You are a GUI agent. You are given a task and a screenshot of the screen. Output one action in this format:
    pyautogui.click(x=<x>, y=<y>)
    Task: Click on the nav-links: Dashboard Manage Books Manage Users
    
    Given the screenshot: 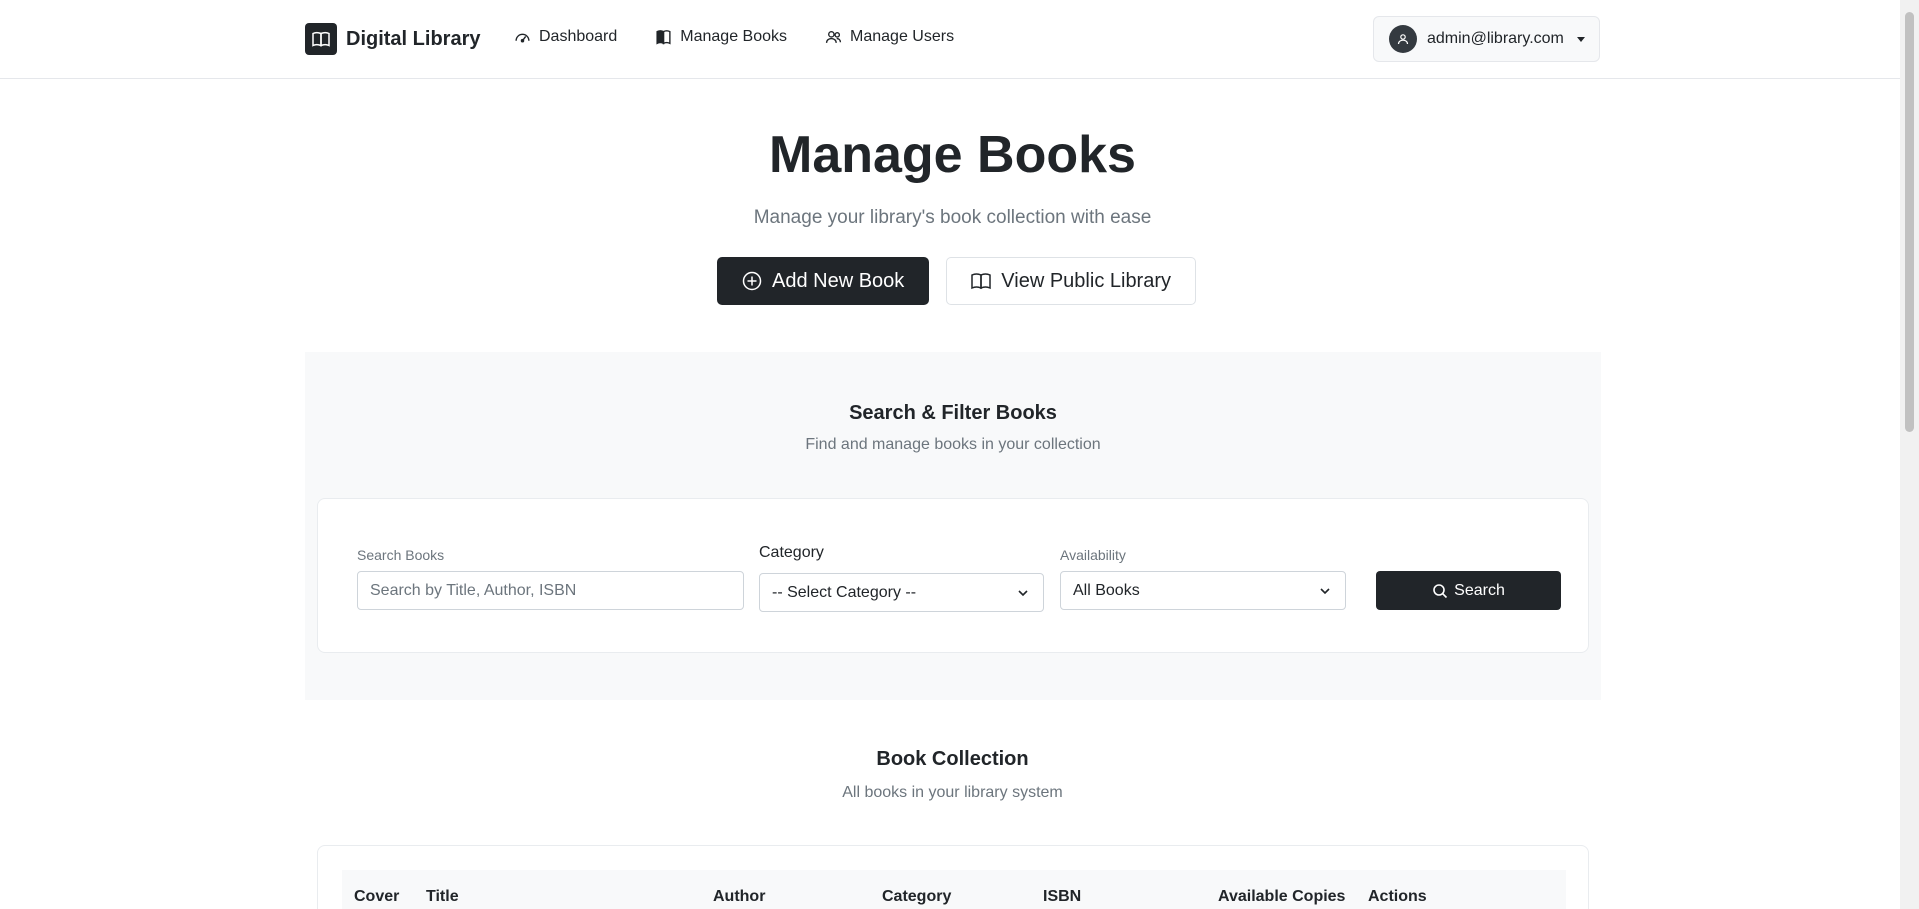 What is the action you would take?
    pyautogui.click(x=734, y=37)
    